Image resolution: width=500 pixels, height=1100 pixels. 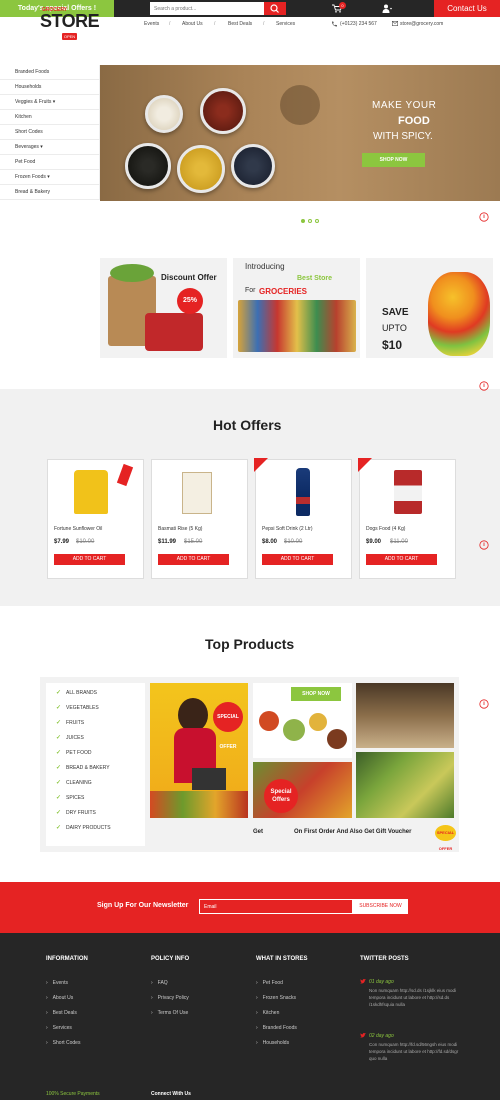 I want to click on cart-count-badge: 0, so click(x=342, y=5).